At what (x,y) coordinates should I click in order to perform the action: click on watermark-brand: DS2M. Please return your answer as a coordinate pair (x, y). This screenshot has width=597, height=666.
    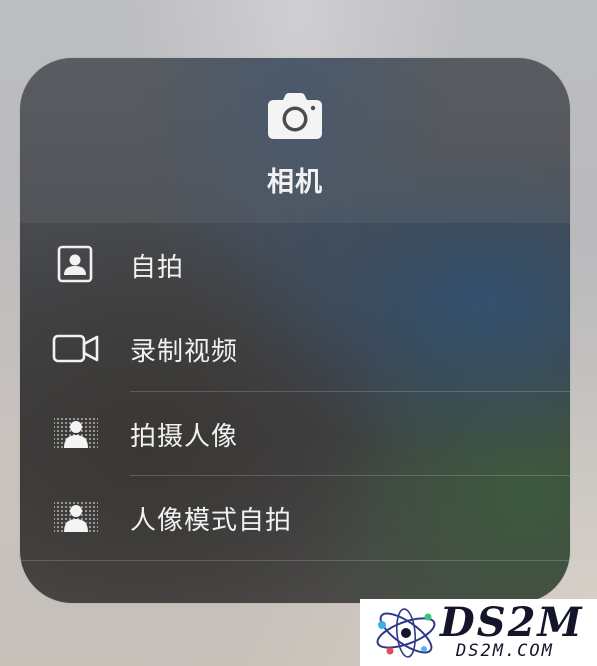
    Looking at the image, I should click on (512, 622).